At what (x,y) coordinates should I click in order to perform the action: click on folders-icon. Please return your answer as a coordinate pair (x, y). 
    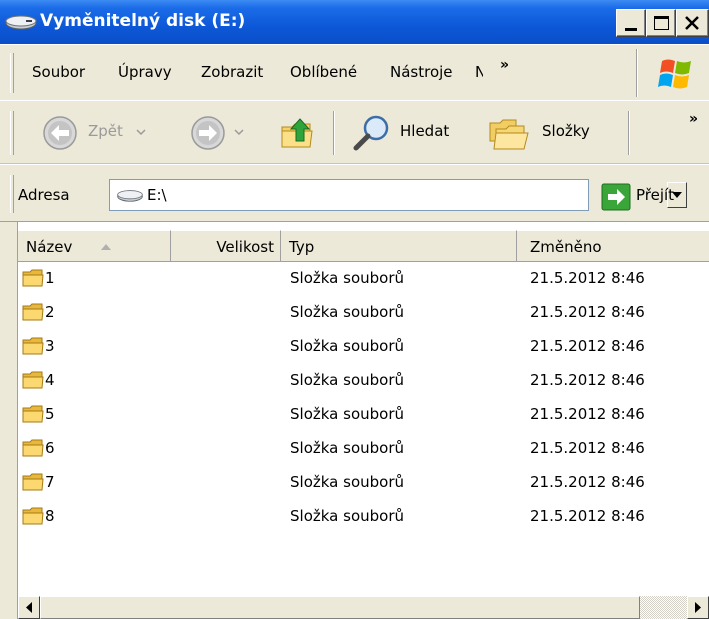
    Looking at the image, I should click on (510, 134).